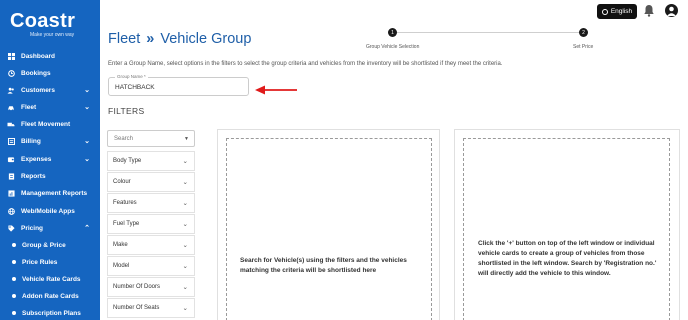 The width and height of the screenshot is (688, 320). What do you see at coordinates (43, 21) in the screenshot?
I see `brand-name: Coastr` at bounding box center [43, 21].